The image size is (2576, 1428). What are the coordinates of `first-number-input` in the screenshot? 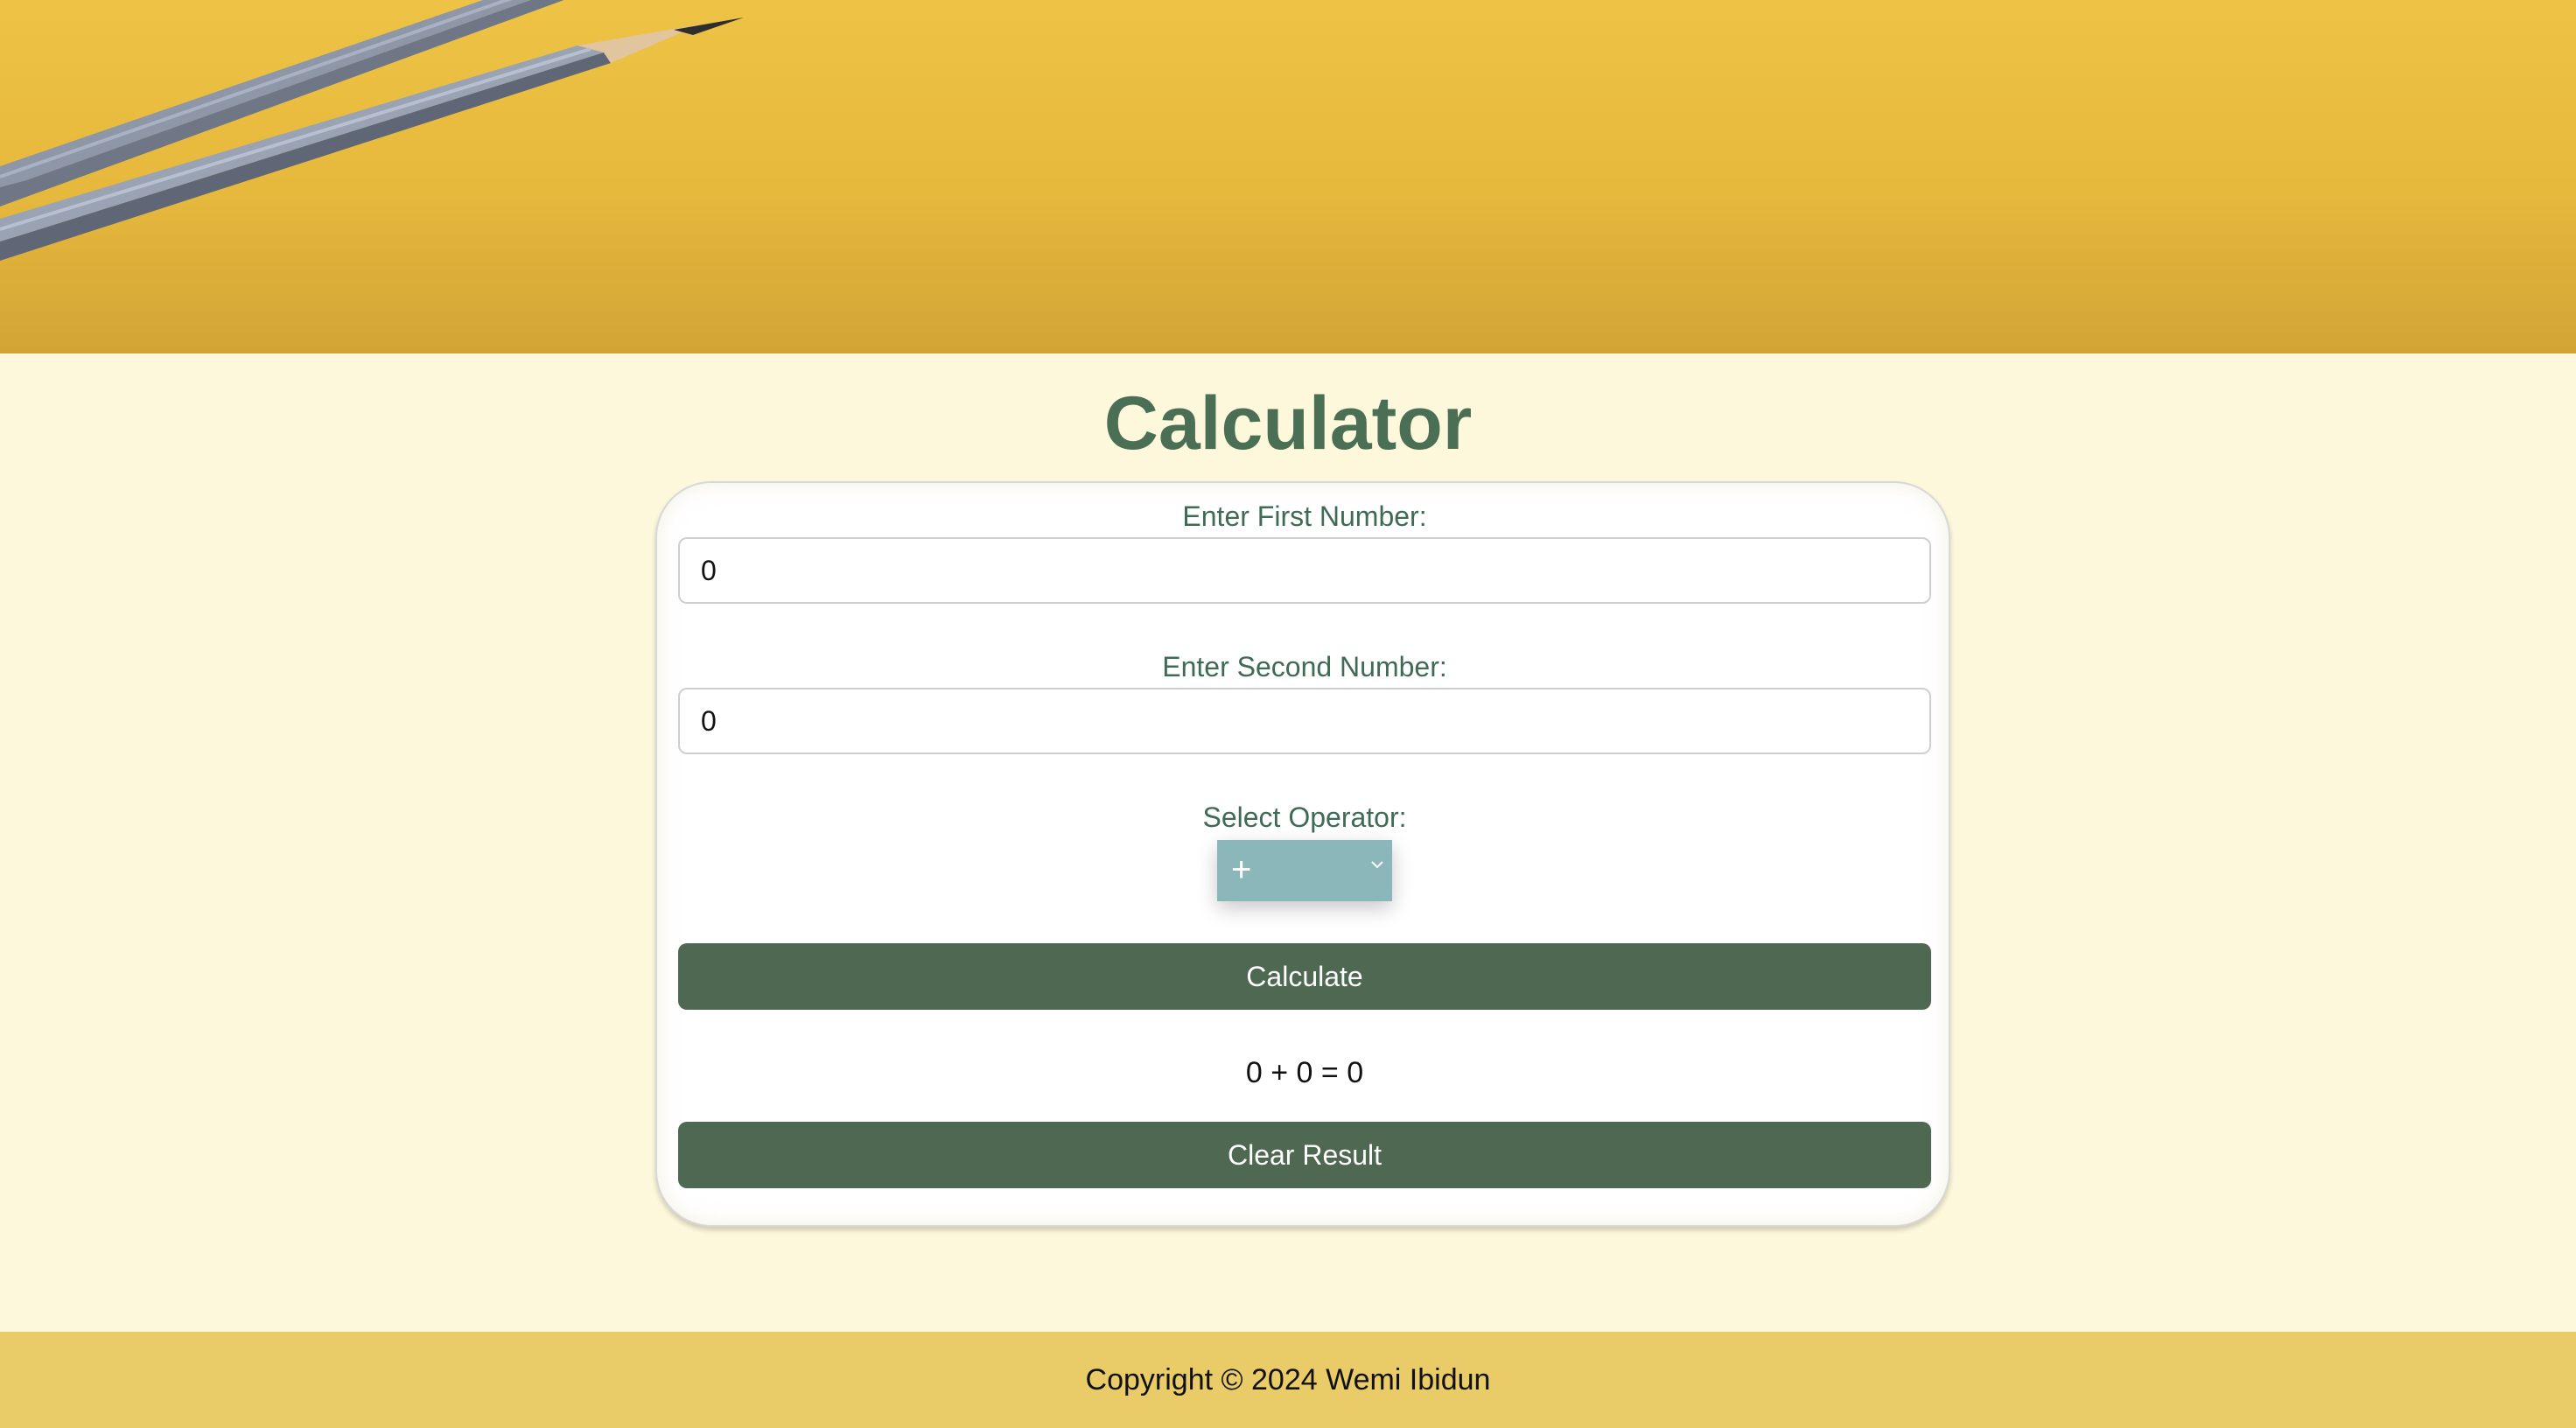 It's located at (1304, 570).